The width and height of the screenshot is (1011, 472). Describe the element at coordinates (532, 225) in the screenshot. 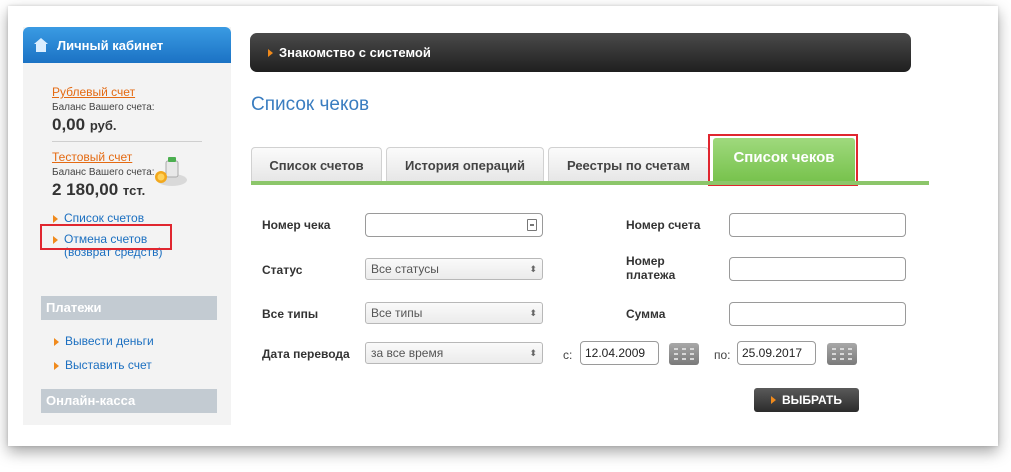

I see `document-icon` at that location.